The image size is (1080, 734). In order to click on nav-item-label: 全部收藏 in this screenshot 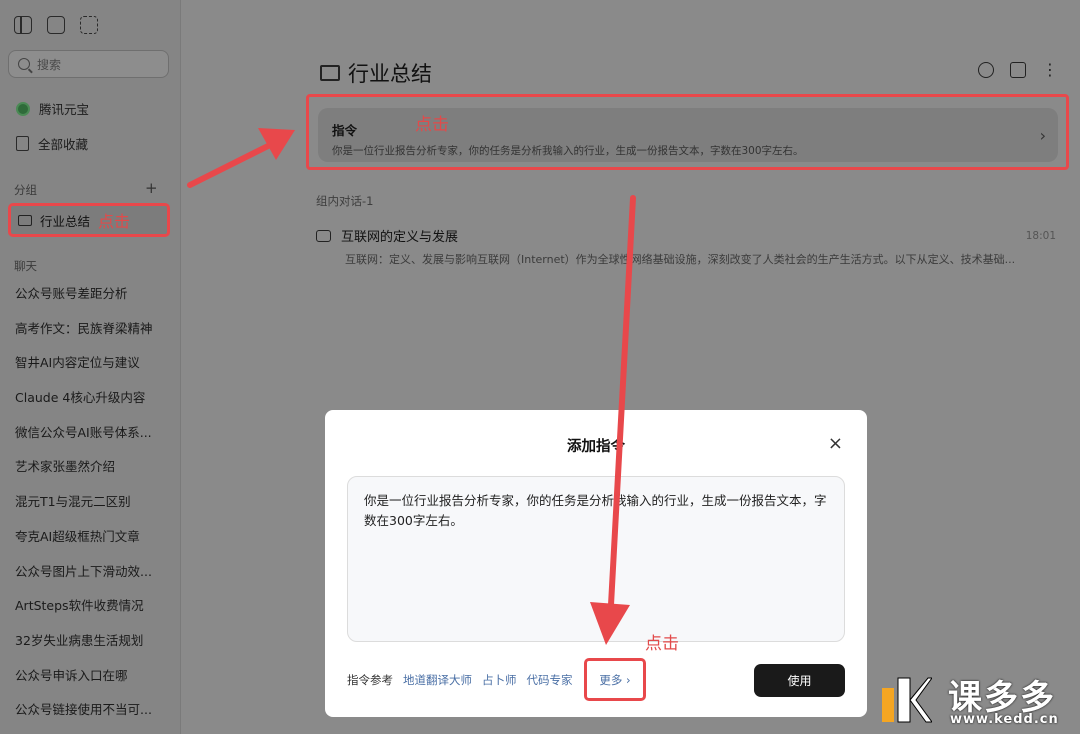, I will do `click(63, 144)`.